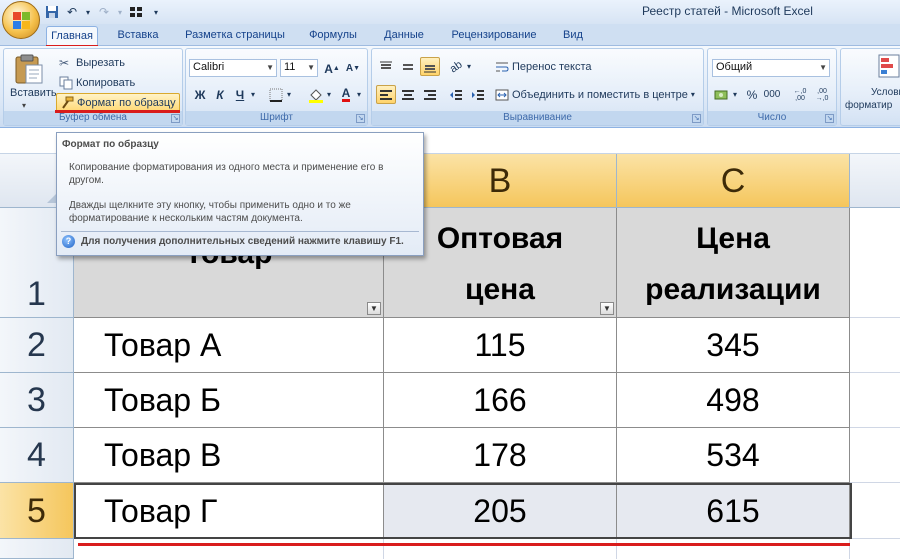  I want to click on header-wholesale-line2: цена, so click(500, 289).